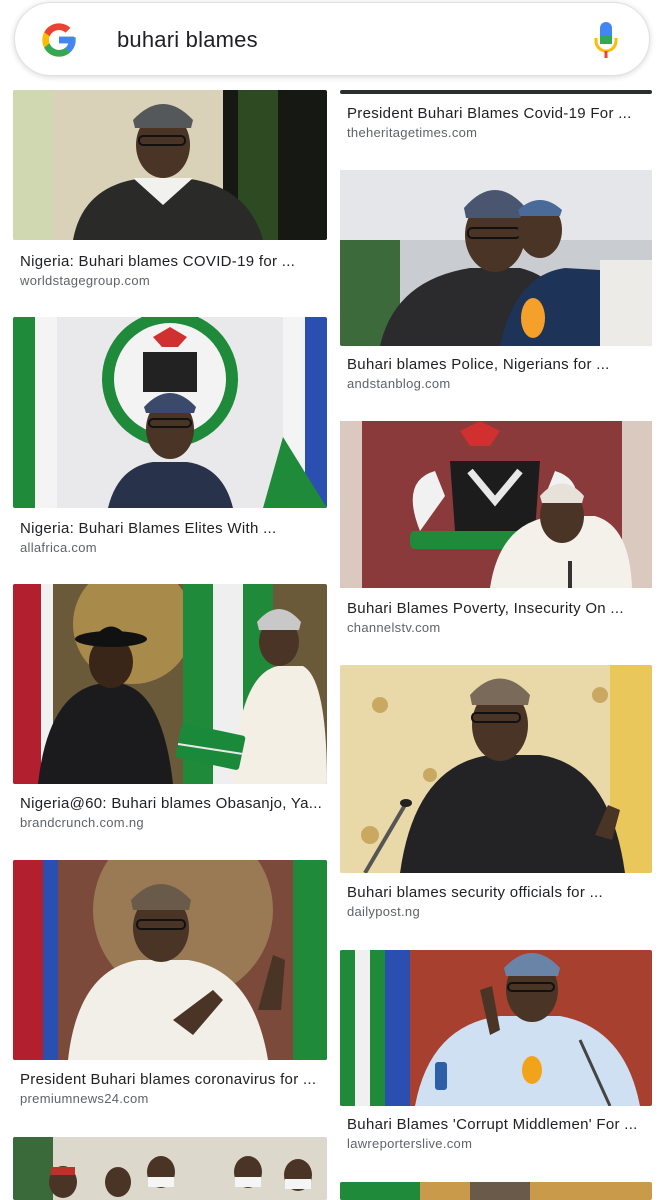 This screenshot has width=663, height=1200. Describe the element at coordinates (383, 911) in the screenshot. I see `result-source: dailypost.ng` at that location.